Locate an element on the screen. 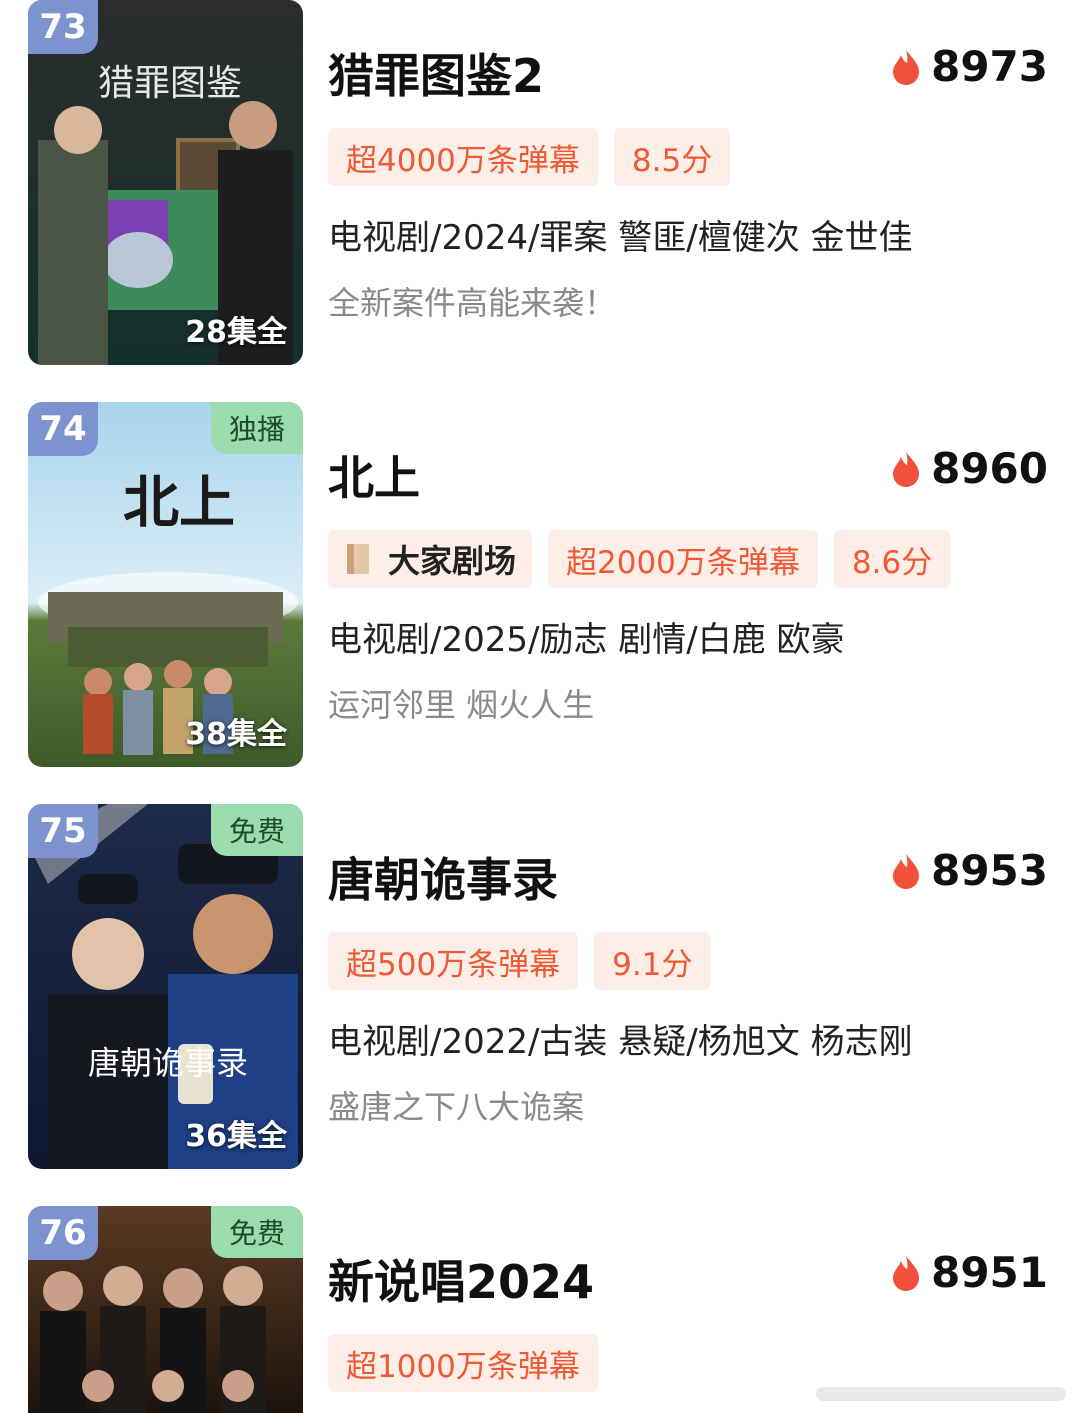 The width and height of the screenshot is (1080, 1413). chip-row: 超4000万条弹幕 8.5分 is located at coordinates (529, 157).